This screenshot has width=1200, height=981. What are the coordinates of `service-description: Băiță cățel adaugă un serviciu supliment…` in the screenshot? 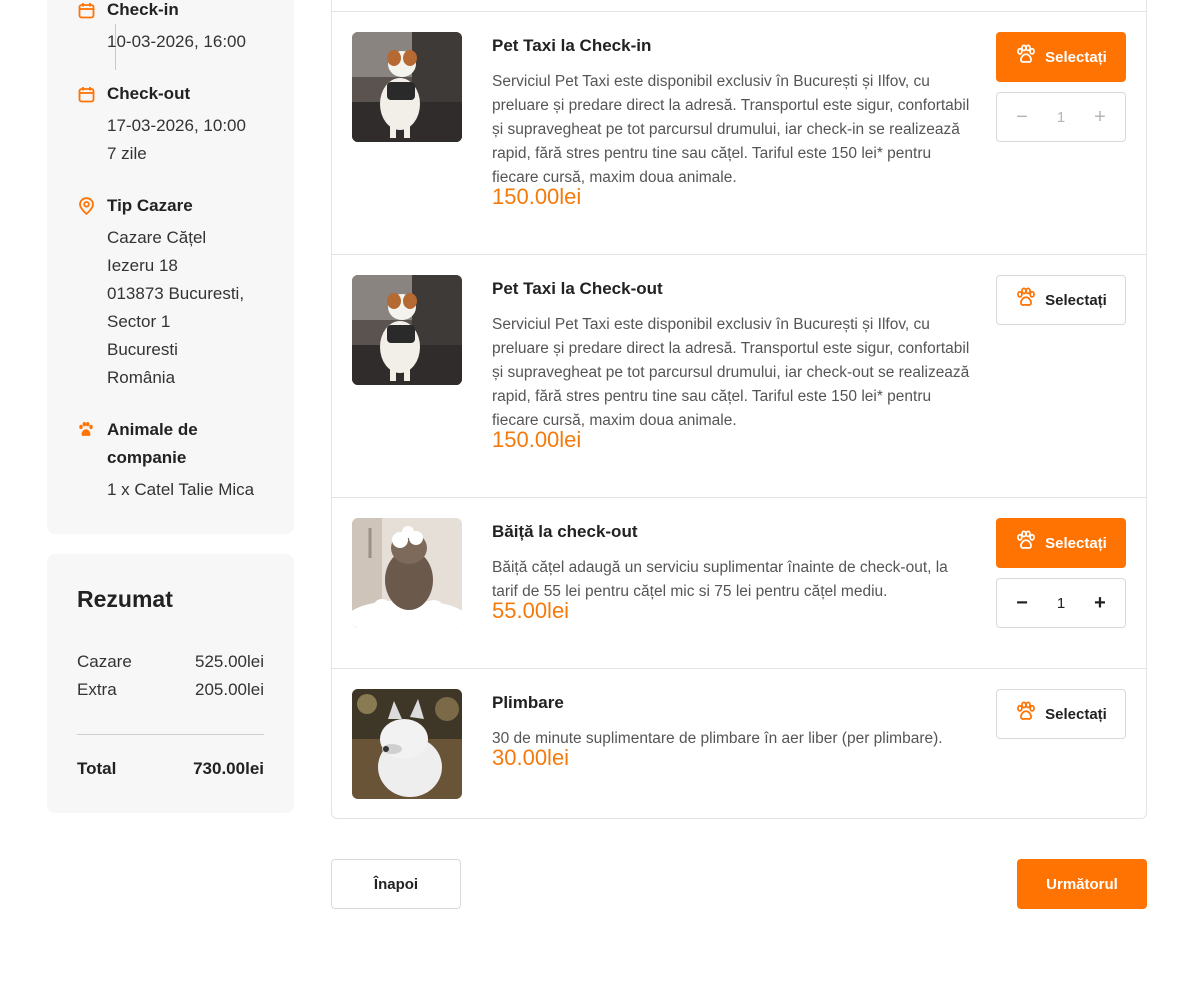 It's located at (720, 579).